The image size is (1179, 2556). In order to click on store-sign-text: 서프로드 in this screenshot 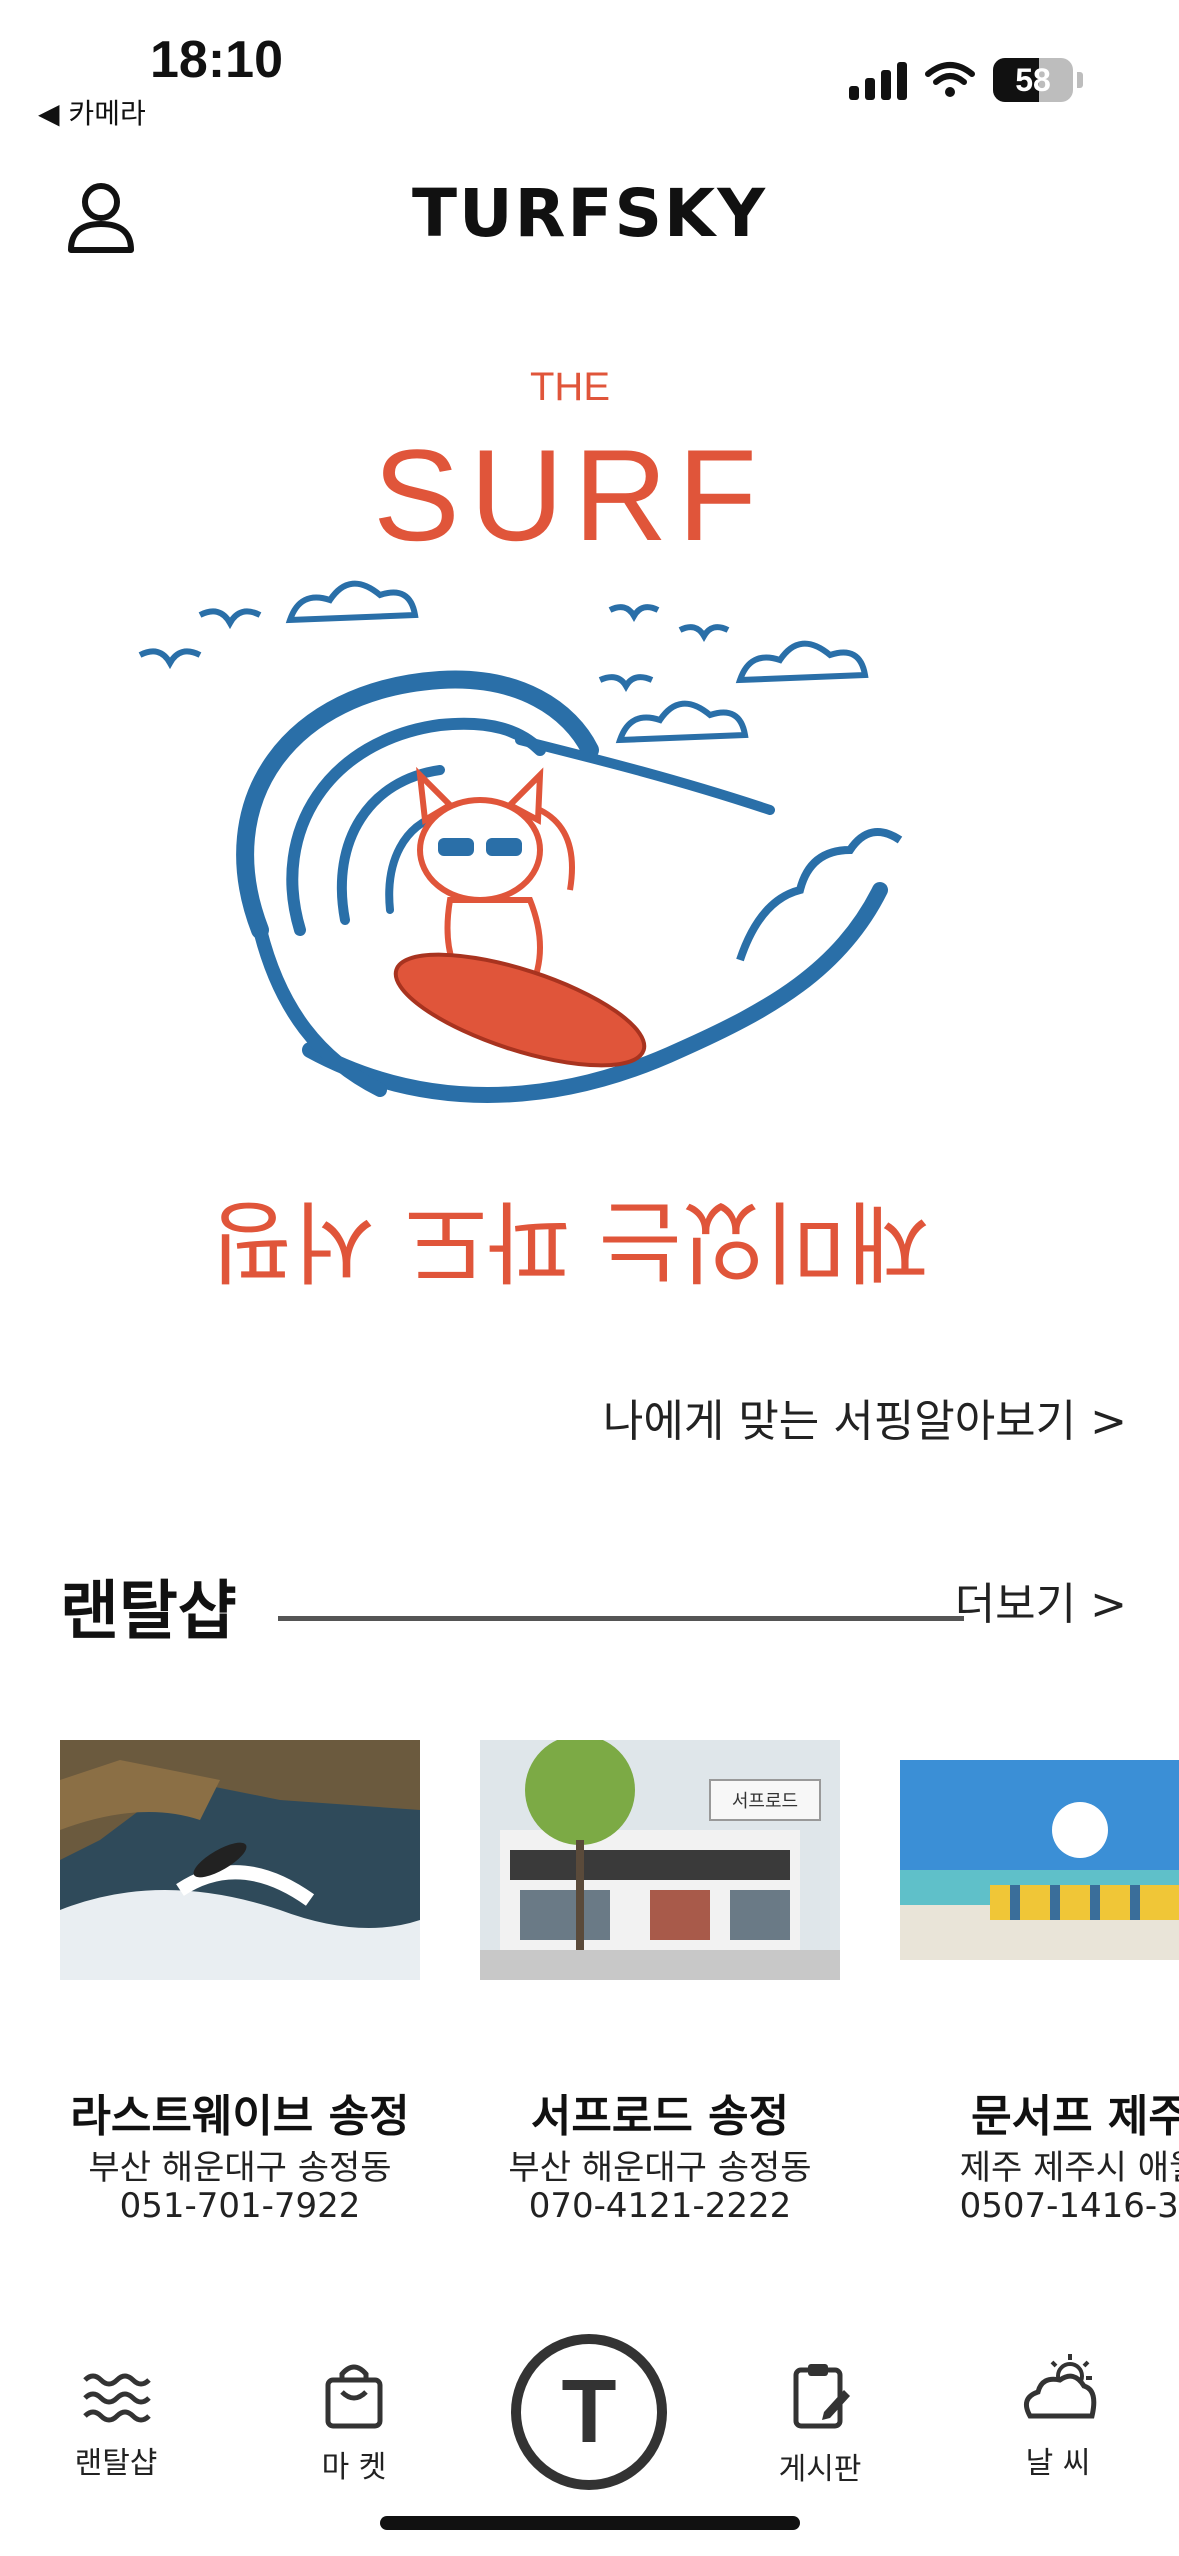, I will do `click(765, 1801)`.